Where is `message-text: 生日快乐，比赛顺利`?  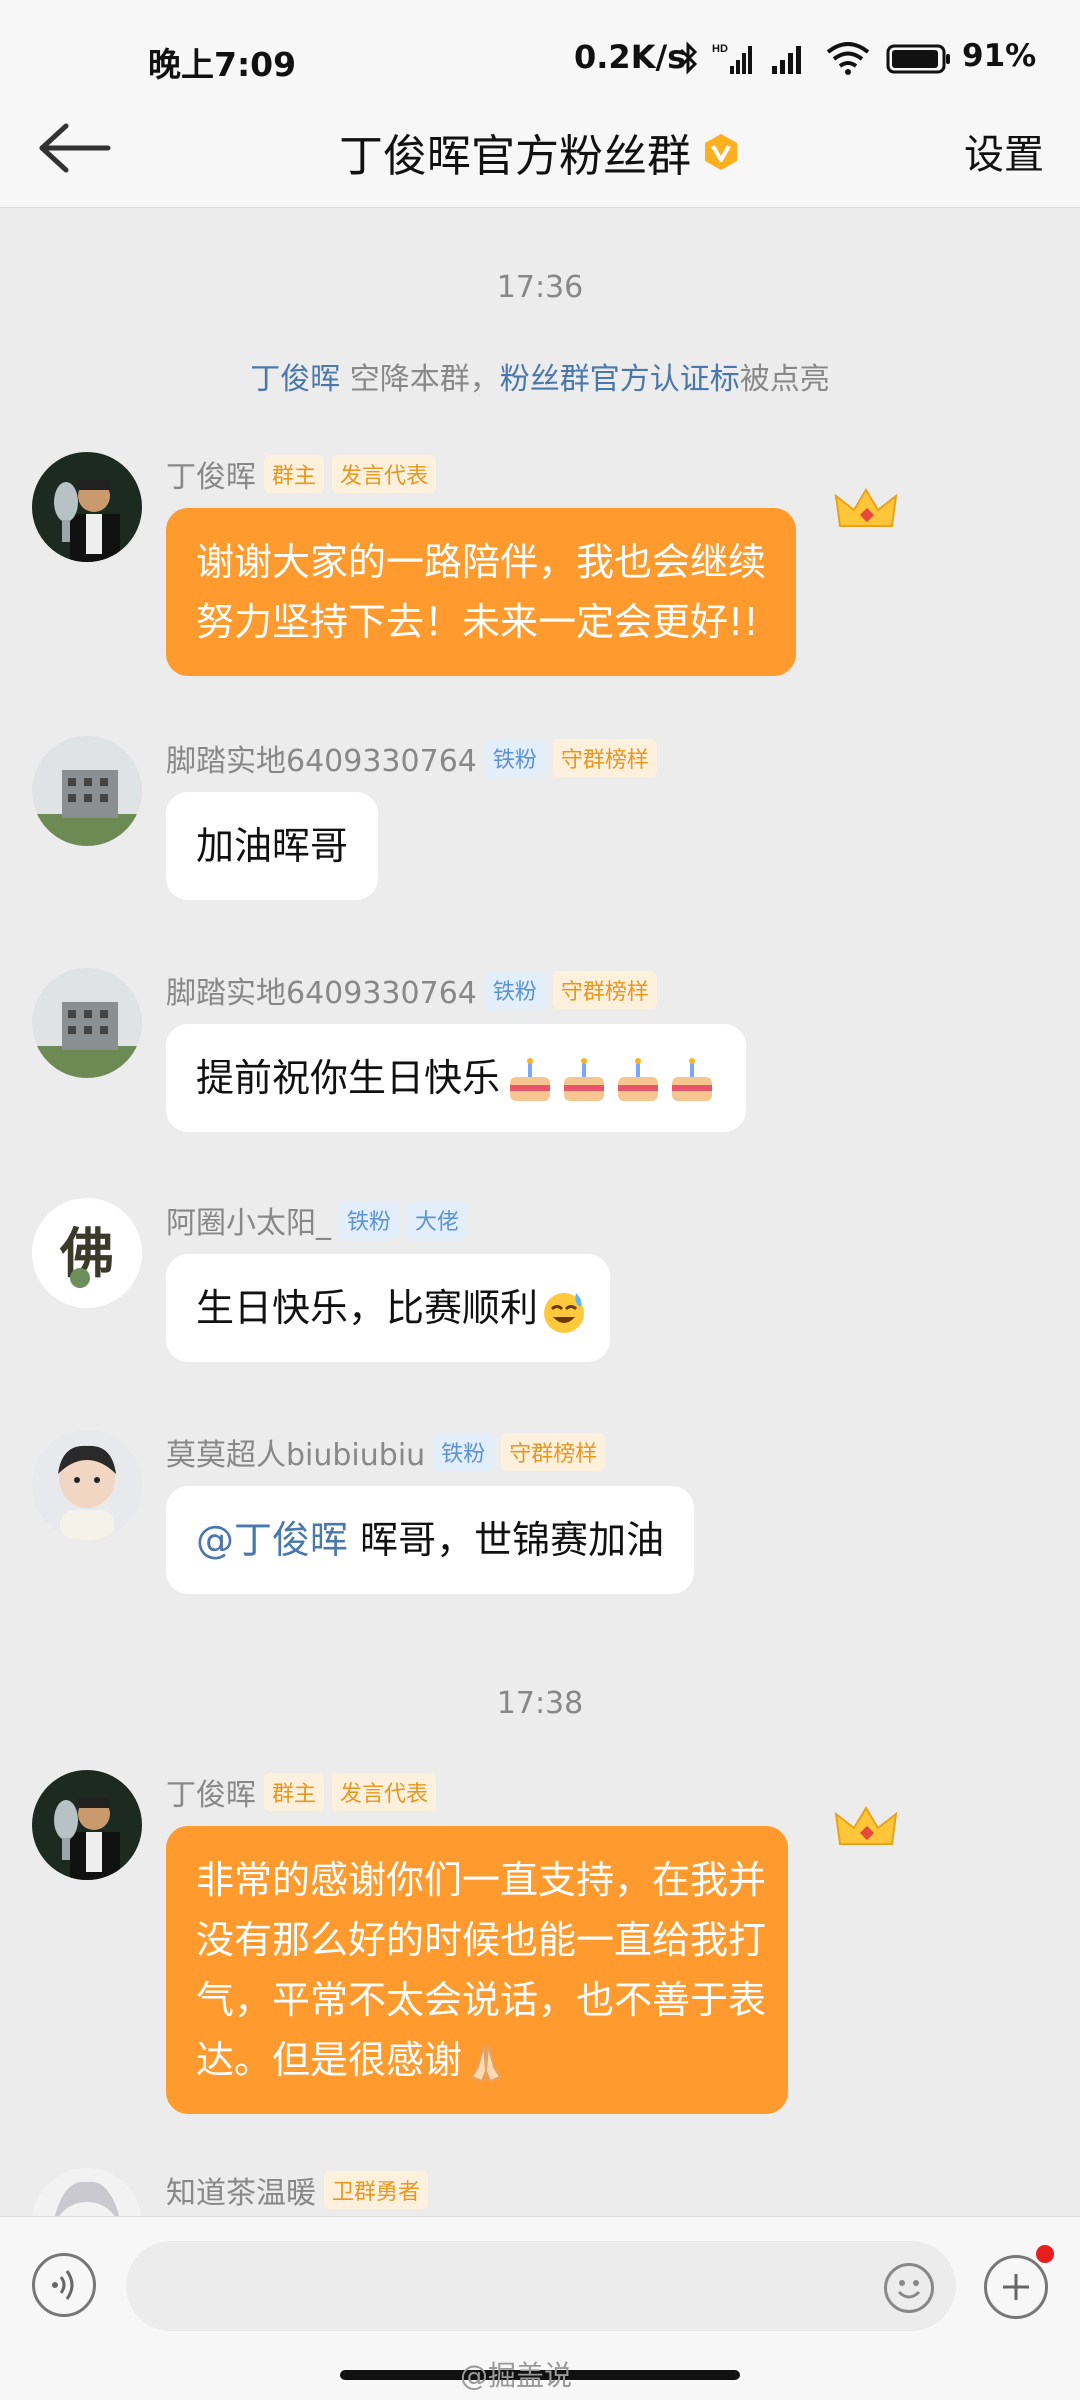 message-text: 生日快乐，比赛顺利 is located at coordinates (367, 1308).